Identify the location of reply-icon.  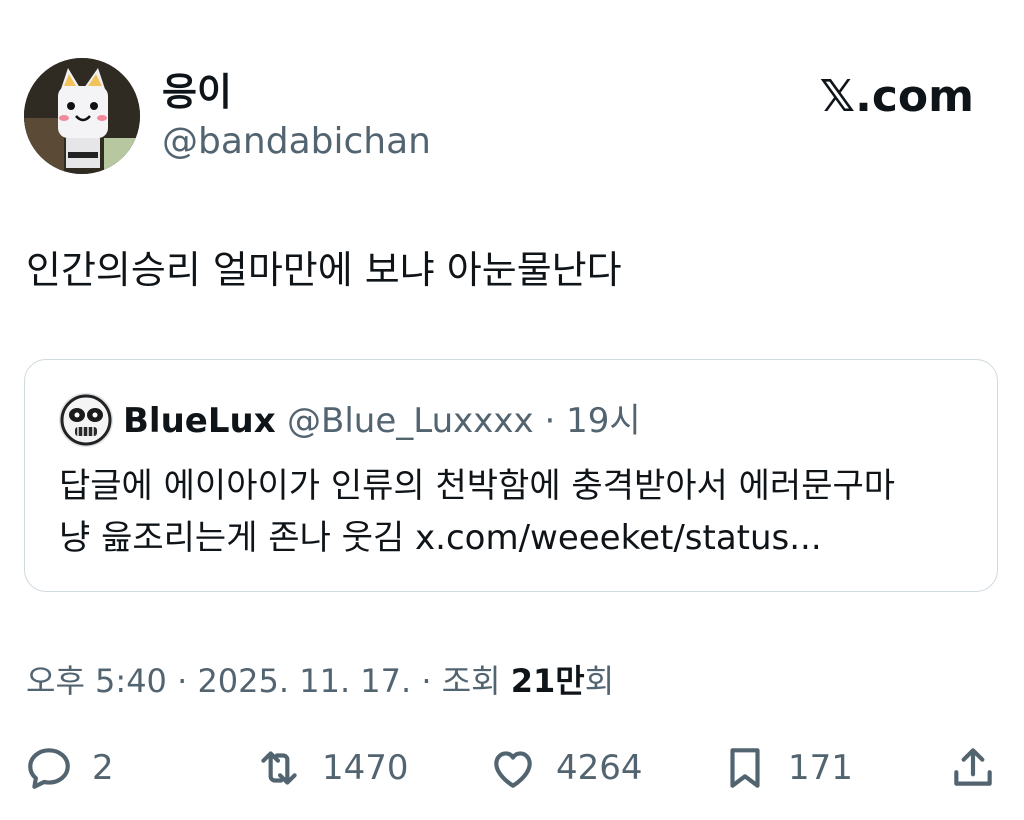
(49, 768).